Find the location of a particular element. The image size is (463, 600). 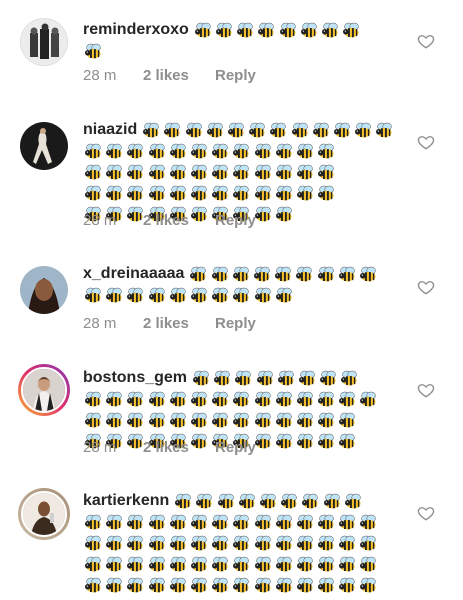

comment-line: bostons_gem is located at coordinates (238, 377).